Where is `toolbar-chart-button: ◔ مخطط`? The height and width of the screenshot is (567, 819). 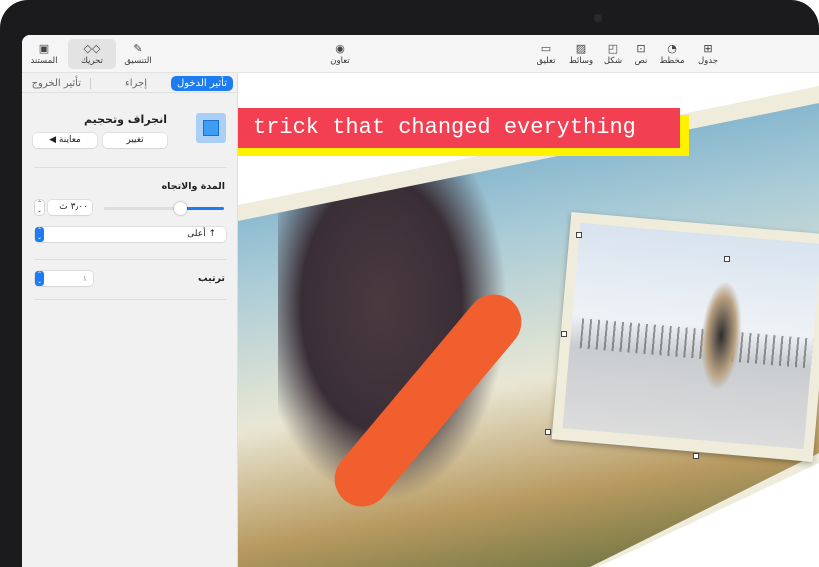 toolbar-chart-button: ◔ مخطط is located at coordinates (672, 54).